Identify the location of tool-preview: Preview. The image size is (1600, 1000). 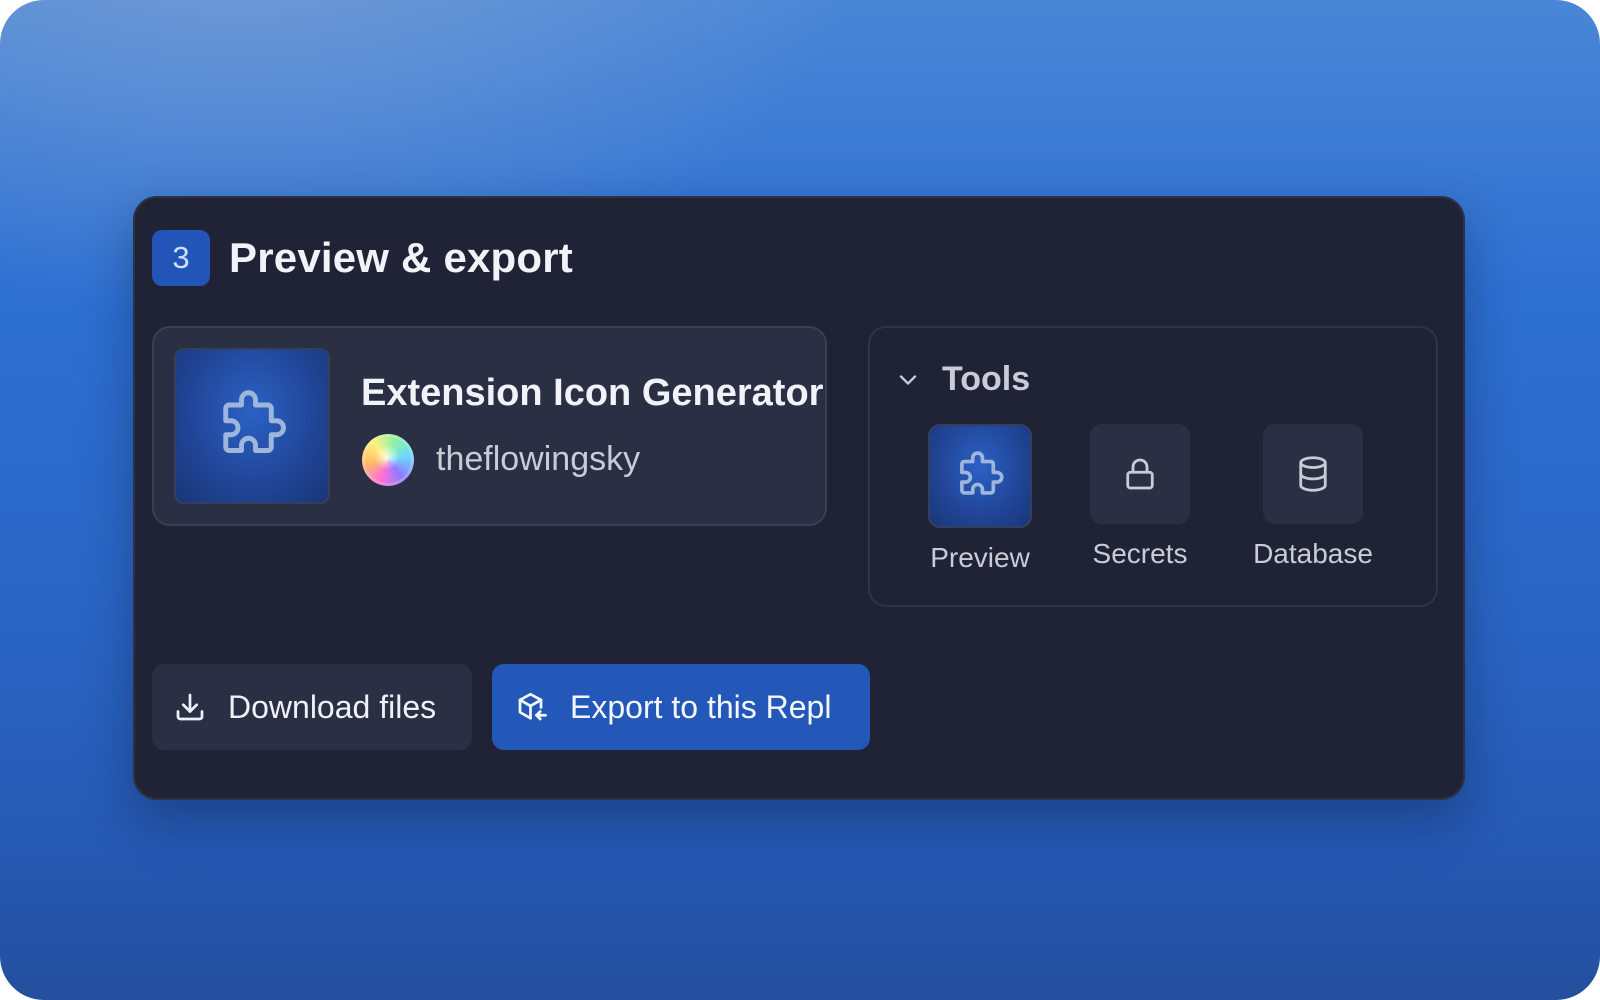
(980, 499).